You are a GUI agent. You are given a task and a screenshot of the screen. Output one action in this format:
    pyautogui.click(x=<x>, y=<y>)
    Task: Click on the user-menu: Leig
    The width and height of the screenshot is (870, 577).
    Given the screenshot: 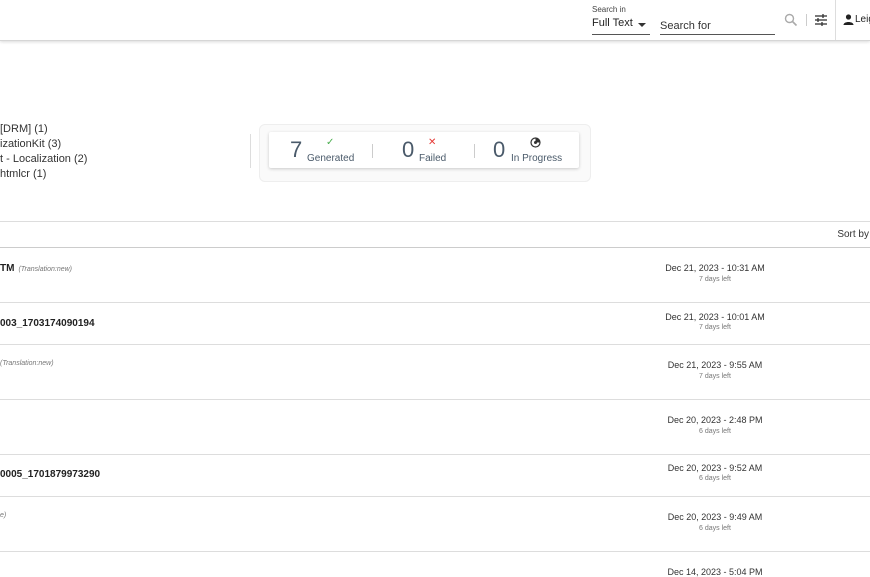 What is the action you would take?
    pyautogui.click(x=852, y=20)
    